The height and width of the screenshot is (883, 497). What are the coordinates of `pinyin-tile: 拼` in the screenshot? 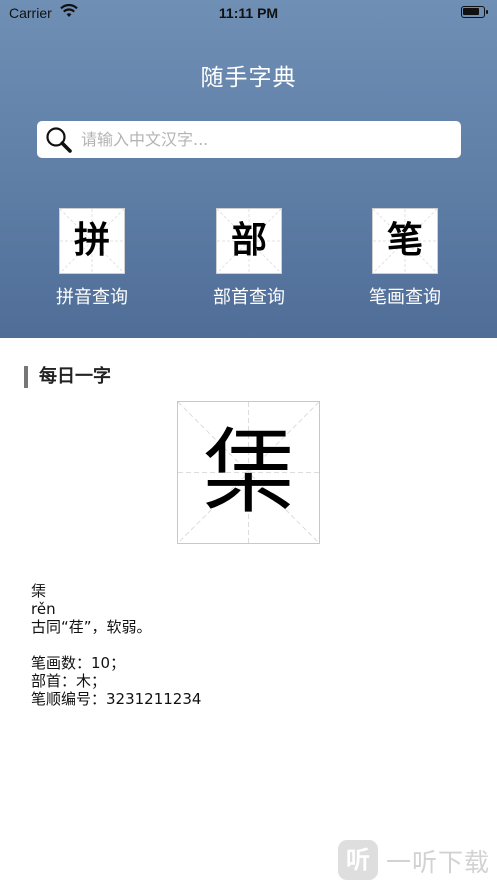 It's located at (92, 241).